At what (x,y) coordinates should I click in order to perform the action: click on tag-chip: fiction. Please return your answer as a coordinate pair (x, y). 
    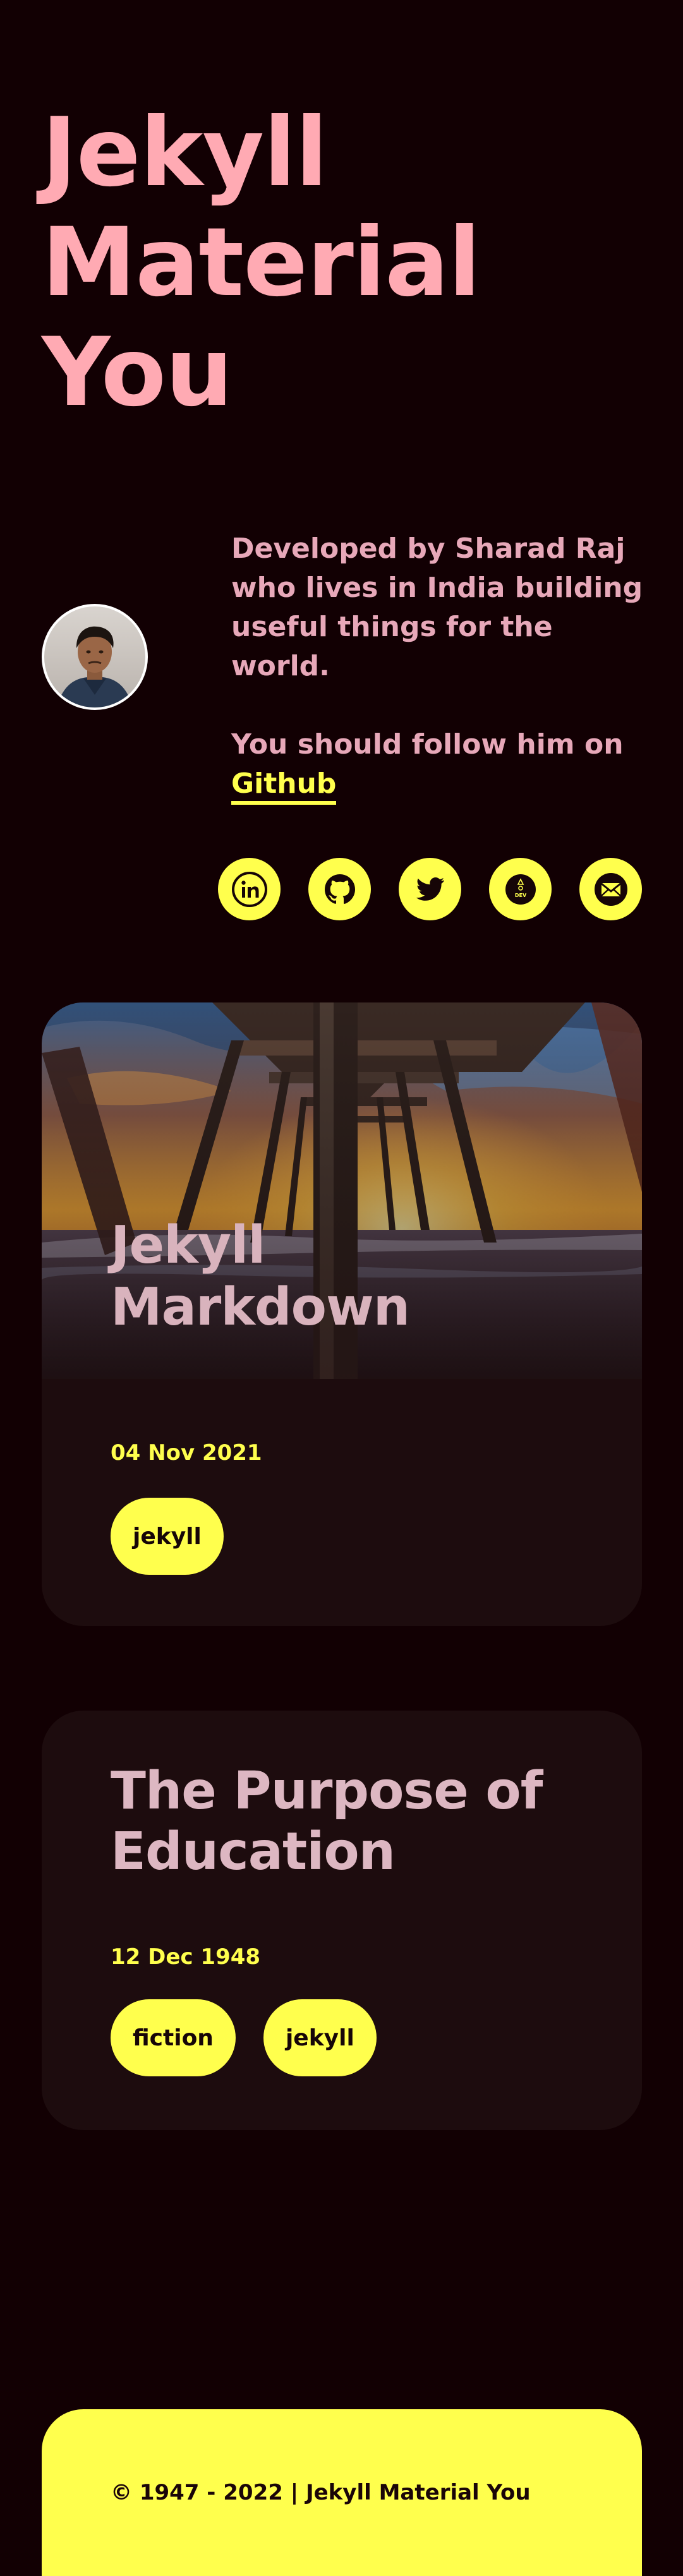
    Looking at the image, I should click on (173, 2037).